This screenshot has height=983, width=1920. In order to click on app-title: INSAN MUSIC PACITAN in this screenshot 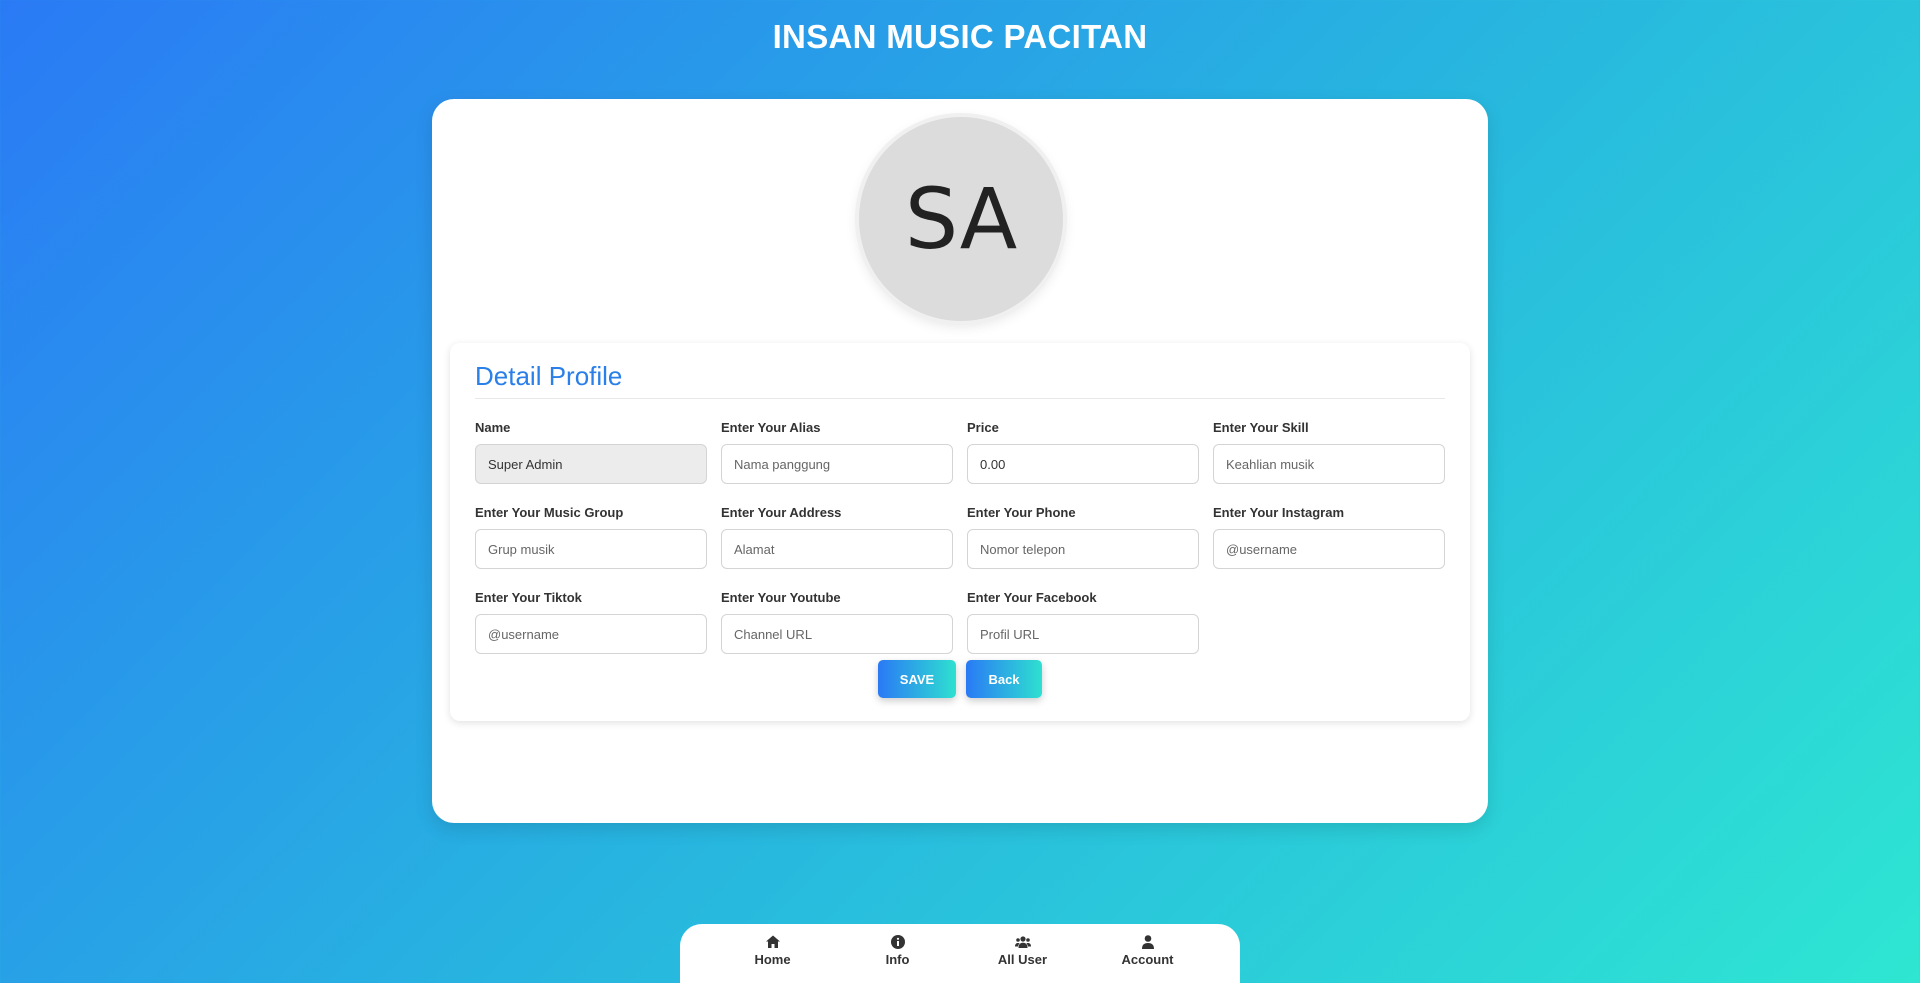, I will do `click(960, 36)`.